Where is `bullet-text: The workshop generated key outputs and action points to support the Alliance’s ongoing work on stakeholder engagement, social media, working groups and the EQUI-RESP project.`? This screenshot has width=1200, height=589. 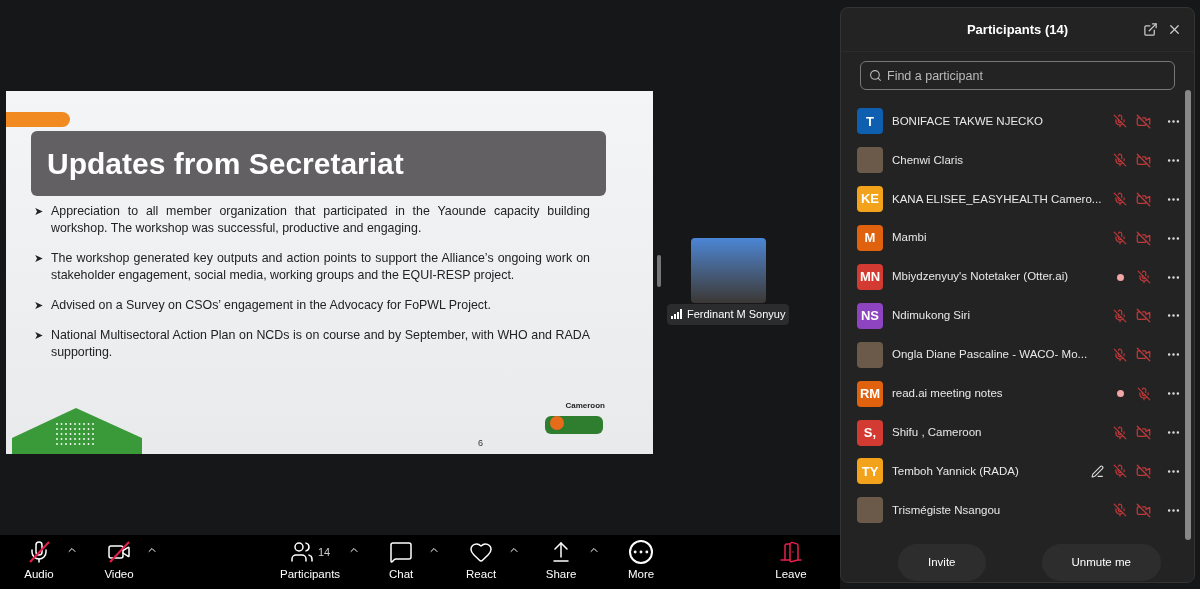 bullet-text: The workshop generated key outputs and action points to support the Alliance’s ongoing work on stakeholder engagement, social media, working groups and the EQUI-RESP project. is located at coordinates (320, 267).